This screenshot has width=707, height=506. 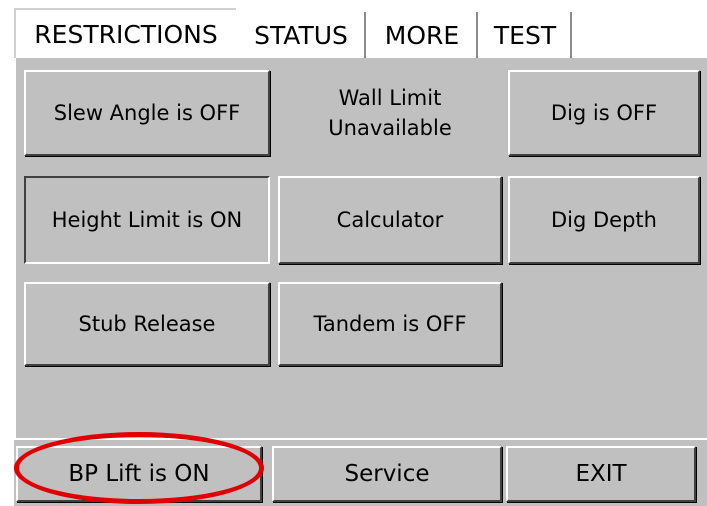 What do you see at coordinates (390, 113) in the screenshot?
I see `wall-limit-label: Wall Limit Unavailable` at bounding box center [390, 113].